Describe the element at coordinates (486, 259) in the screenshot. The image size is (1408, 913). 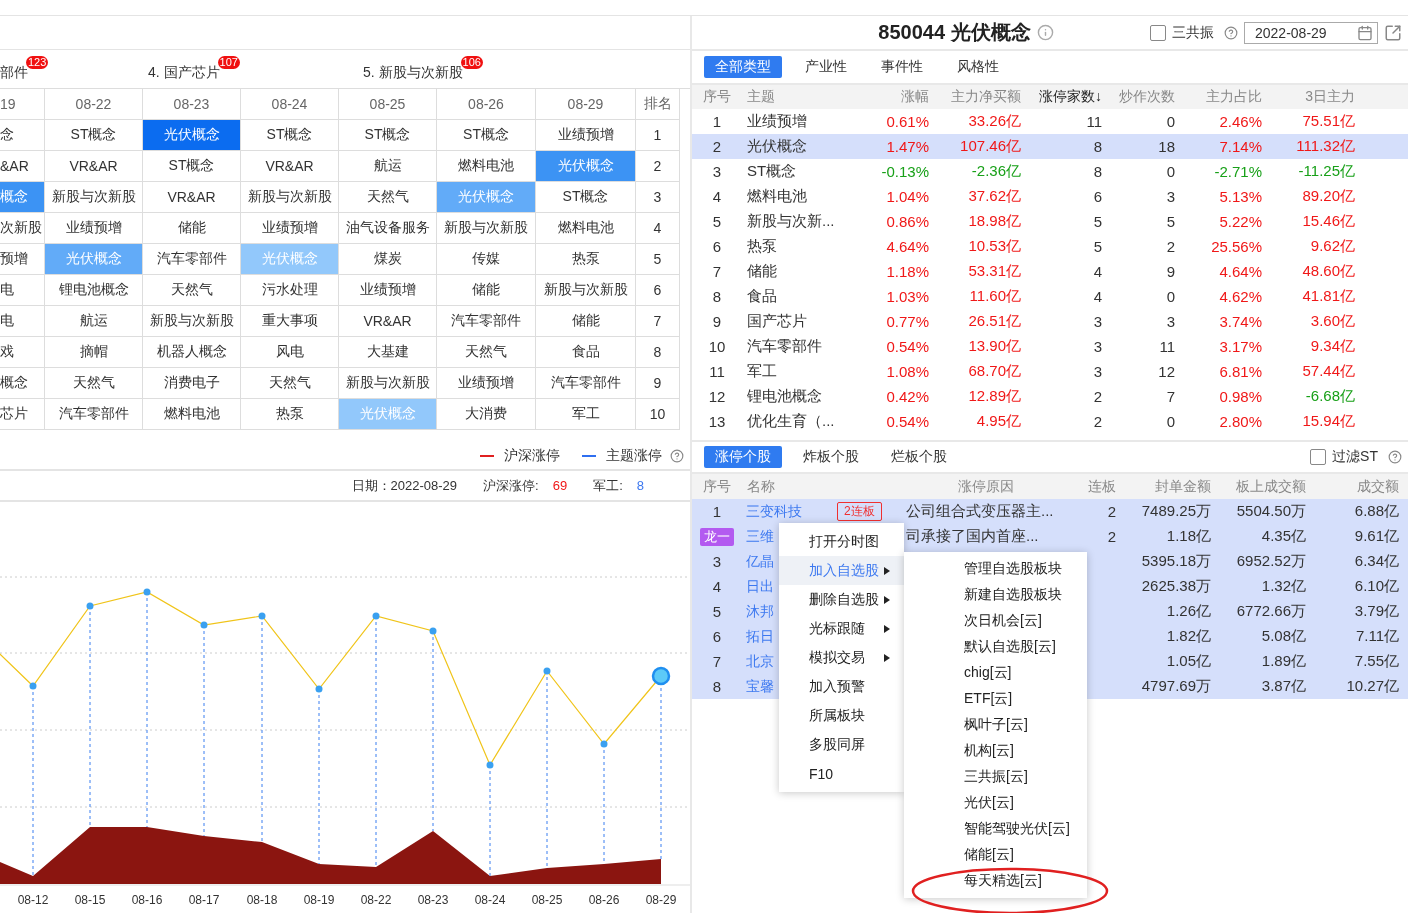
I see `table-cell: 传媒` at that location.